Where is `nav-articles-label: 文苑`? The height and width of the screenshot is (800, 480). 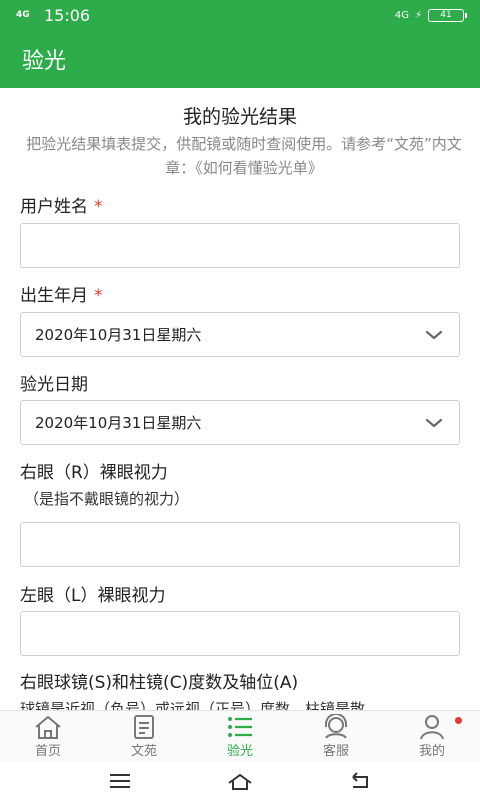 nav-articles-label: 文苑 is located at coordinates (143, 751).